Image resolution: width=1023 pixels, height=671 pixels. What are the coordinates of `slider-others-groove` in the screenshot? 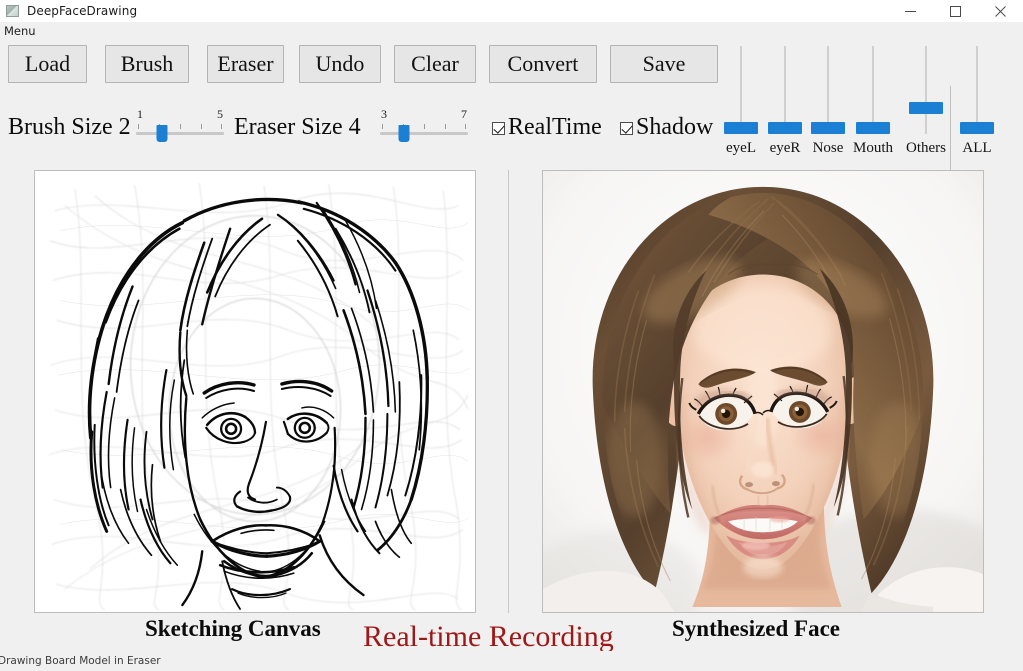 It's located at (926, 90).